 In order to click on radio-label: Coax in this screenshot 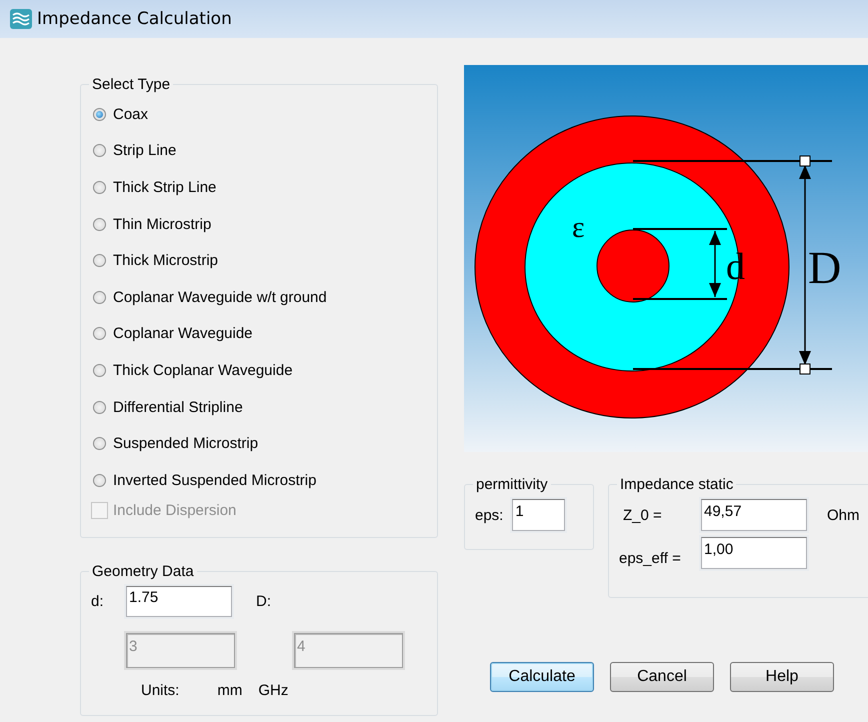, I will do `click(130, 114)`.